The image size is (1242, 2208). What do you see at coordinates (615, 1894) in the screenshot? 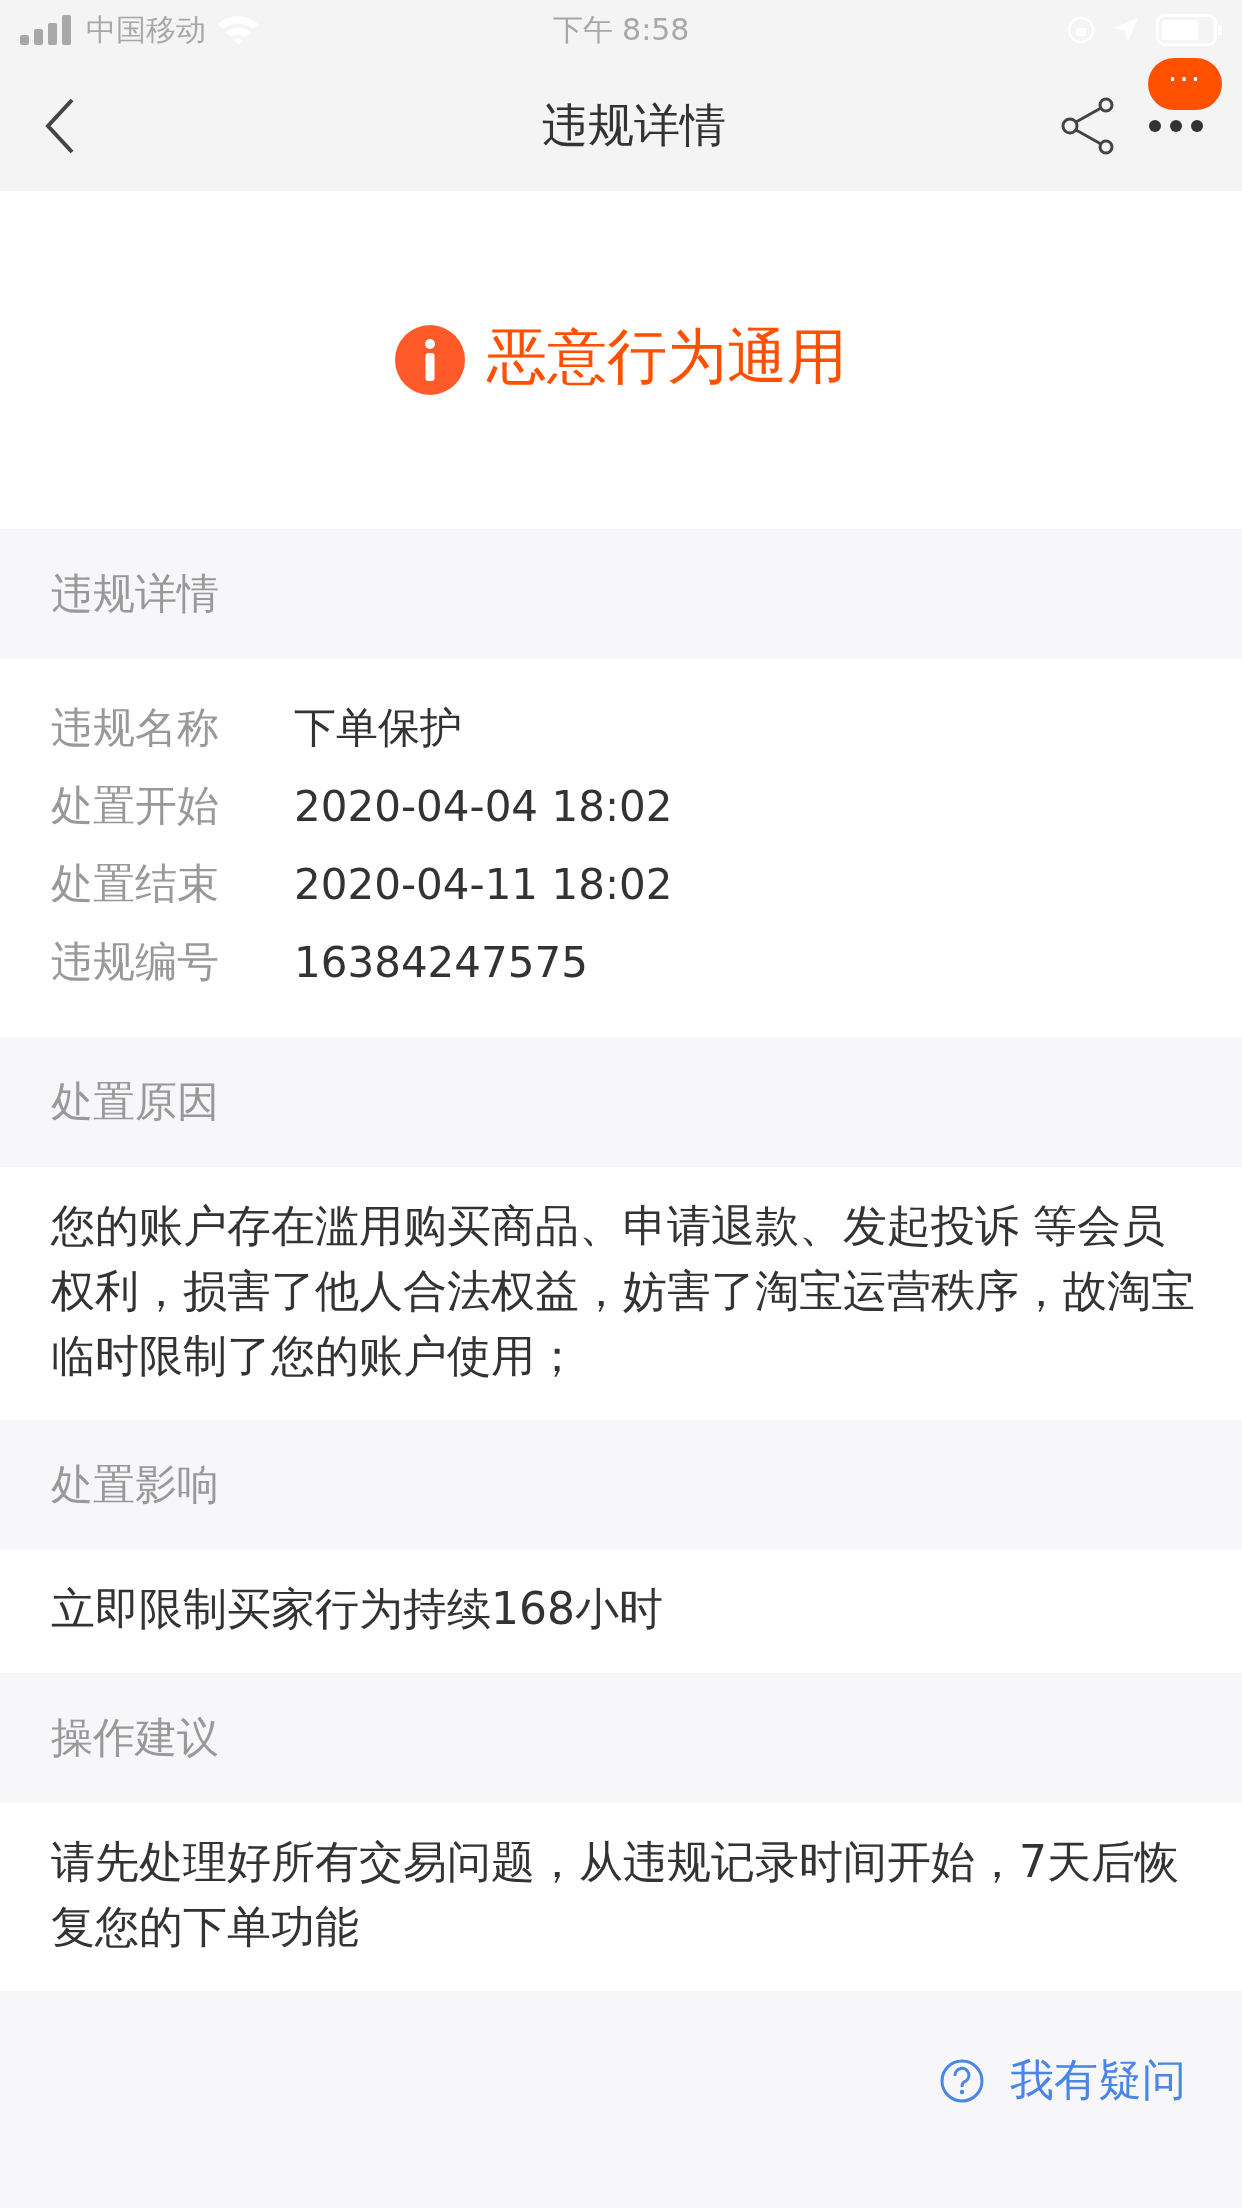
I see `section-text: 请先处理好所有交易问题，从违规记录时间开始，7天后恢复您的下单功能` at bounding box center [615, 1894].